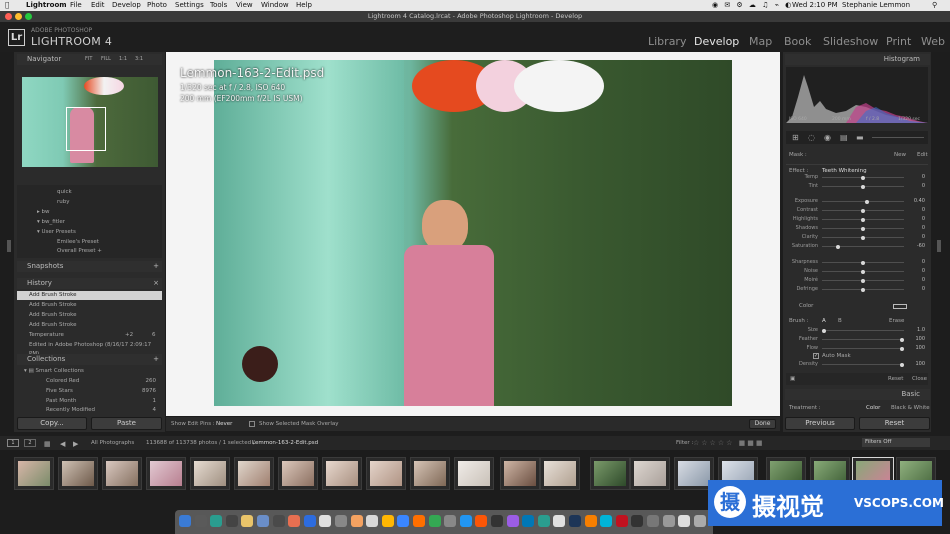 Image resolution: width=950 pixels, height=534 pixels. What do you see at coordinates (915, 246) in the screenshot?
I see `slider-value: -60` at bounding box center [915, 246].